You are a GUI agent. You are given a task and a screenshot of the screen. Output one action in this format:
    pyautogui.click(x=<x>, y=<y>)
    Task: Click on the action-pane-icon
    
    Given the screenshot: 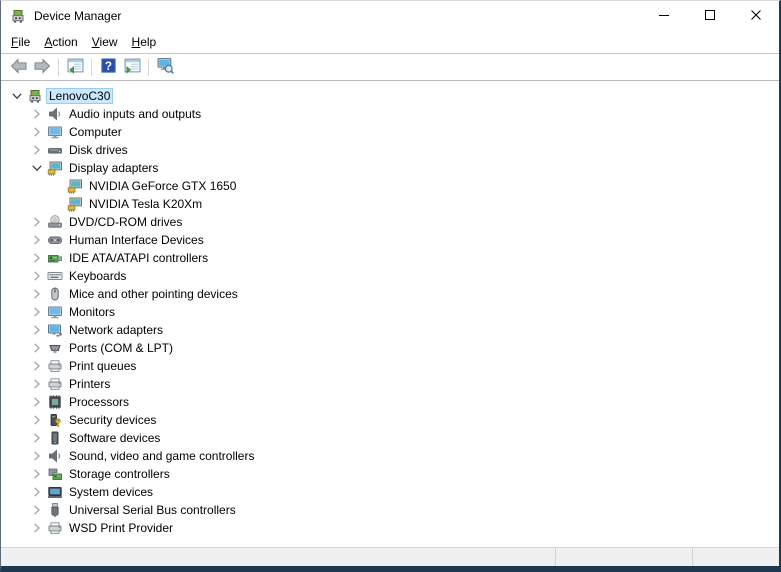 What is the action you would take?
    pyautogui.click(x=132, y=67)
    